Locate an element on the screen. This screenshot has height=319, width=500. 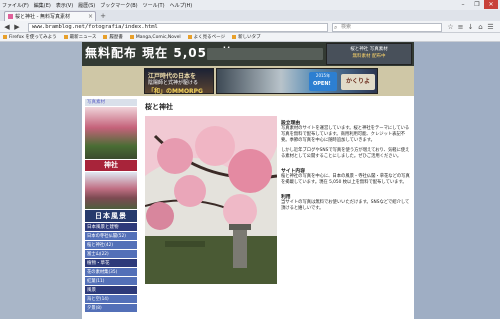
sidebar-item: 日本の寺社仏閣(52) is located at coordinates (111, 236).